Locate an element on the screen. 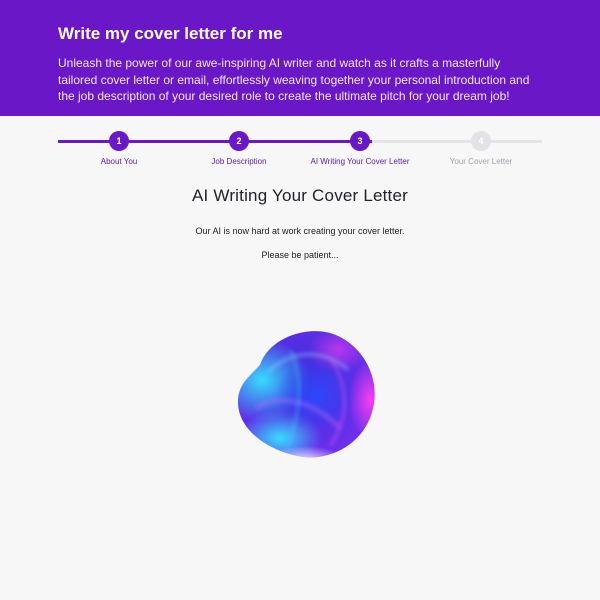 This screenshot has height=600, width=600. step-label: About You is located at coordinates (119, 161).